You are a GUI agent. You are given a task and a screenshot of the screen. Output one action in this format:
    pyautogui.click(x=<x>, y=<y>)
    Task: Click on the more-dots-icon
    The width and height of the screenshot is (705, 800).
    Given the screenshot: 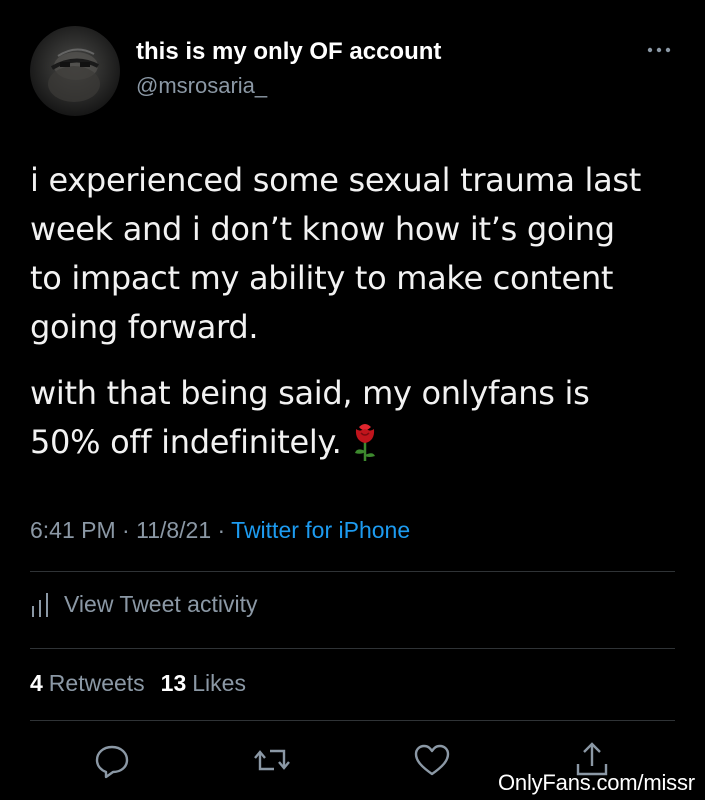 What is the action you would take?
    pyautogui.click(x=659, y=50)
    